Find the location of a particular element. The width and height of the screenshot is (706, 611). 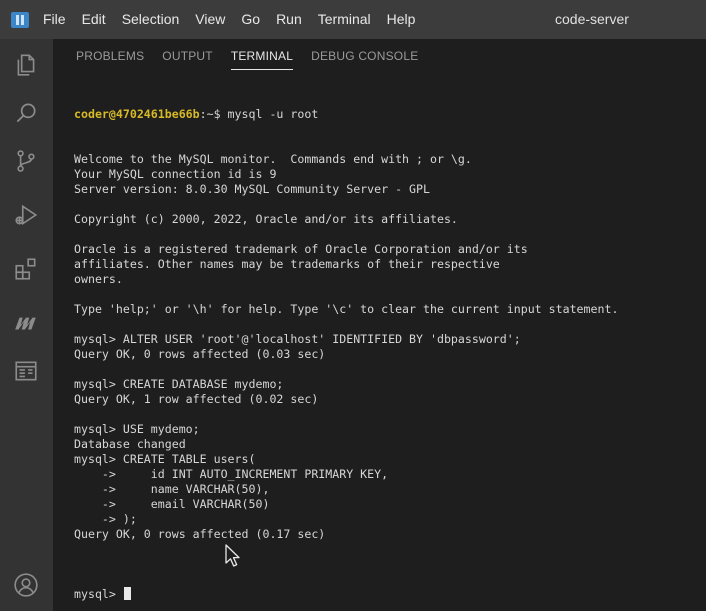

tab-terminal: TERMINAL is located at coordinates (262, 56).